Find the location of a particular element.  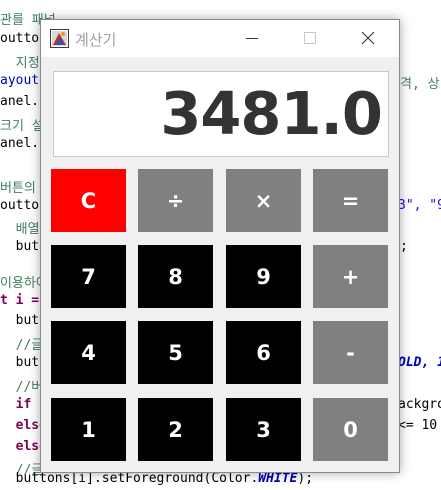

display-value: 3481.0 is located at coordinates (271, 113).